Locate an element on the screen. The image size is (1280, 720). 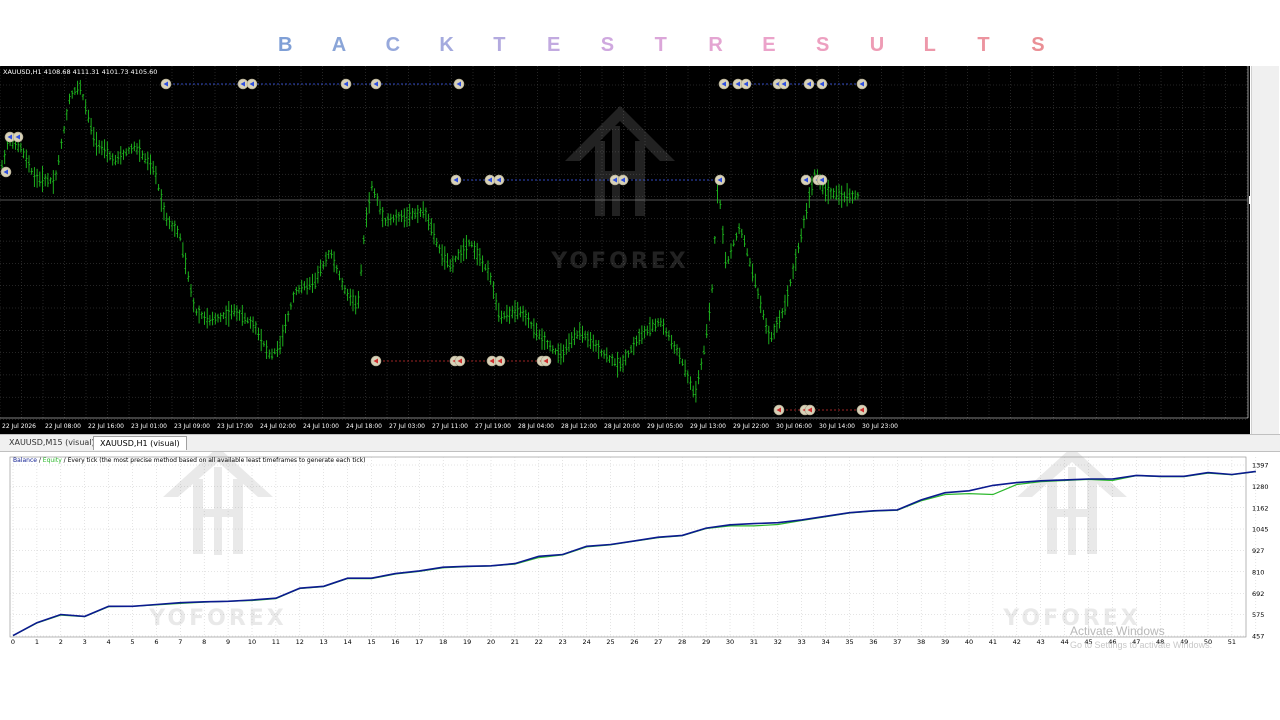
graph-x-tick-label: 22 is located at coordinates (539, 642).